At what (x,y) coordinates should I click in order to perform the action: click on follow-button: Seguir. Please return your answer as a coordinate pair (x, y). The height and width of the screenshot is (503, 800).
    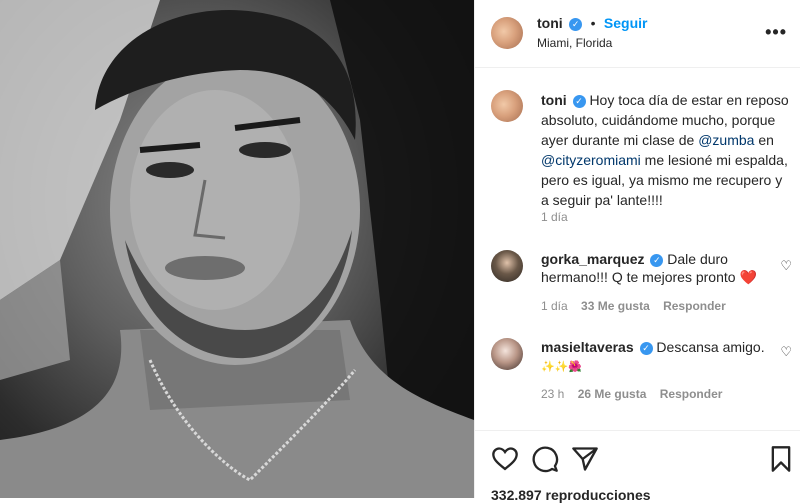
    Looking at the image, I should click on (626, 23).